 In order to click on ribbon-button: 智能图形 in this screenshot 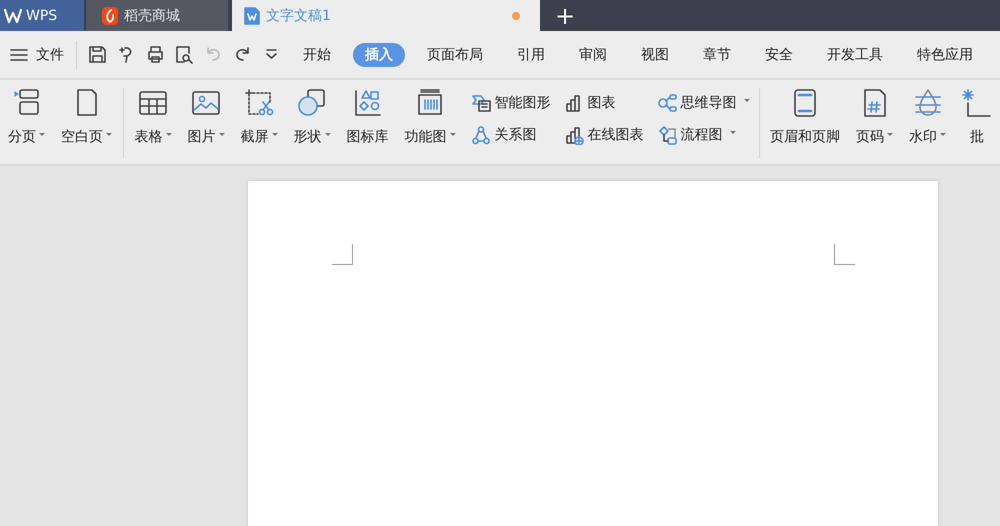, I will do `click(511, 103)`.